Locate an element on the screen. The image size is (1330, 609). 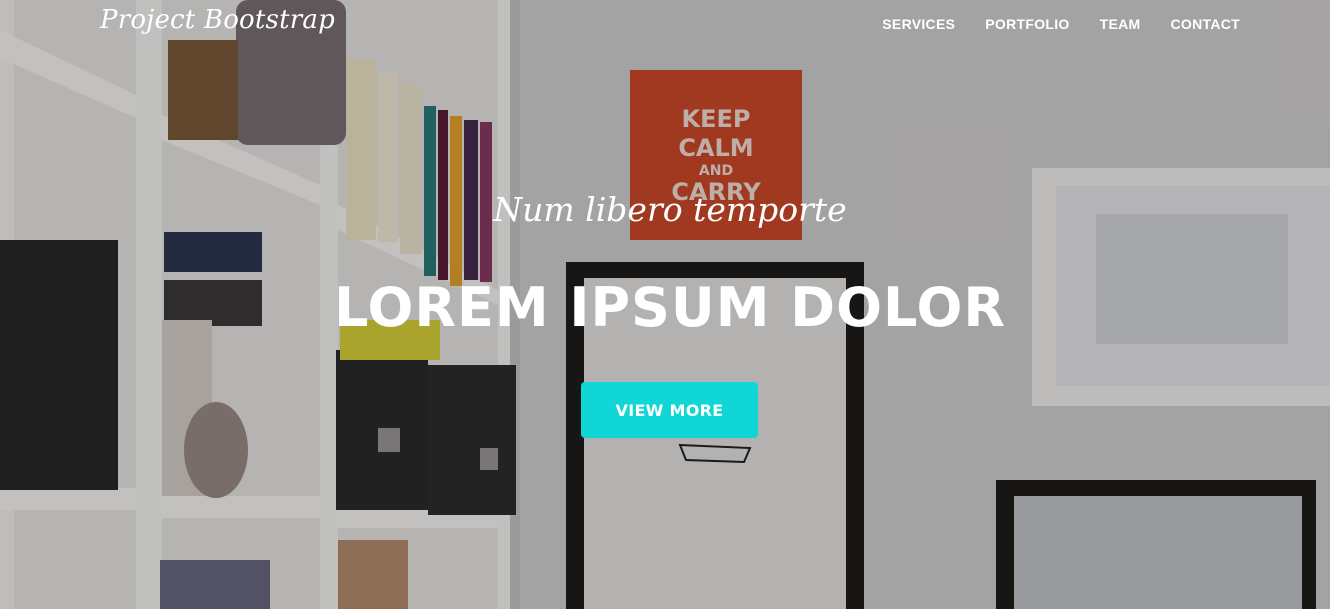
nav-link-services: SERVICES is located at coordinates (918, 24).